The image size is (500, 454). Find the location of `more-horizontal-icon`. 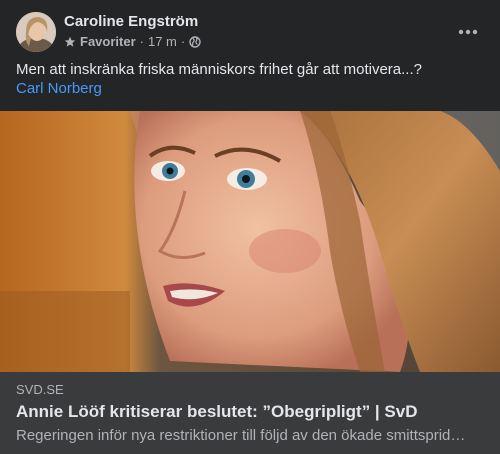

more-horizontal-icon is located at coordinates (468, 32).